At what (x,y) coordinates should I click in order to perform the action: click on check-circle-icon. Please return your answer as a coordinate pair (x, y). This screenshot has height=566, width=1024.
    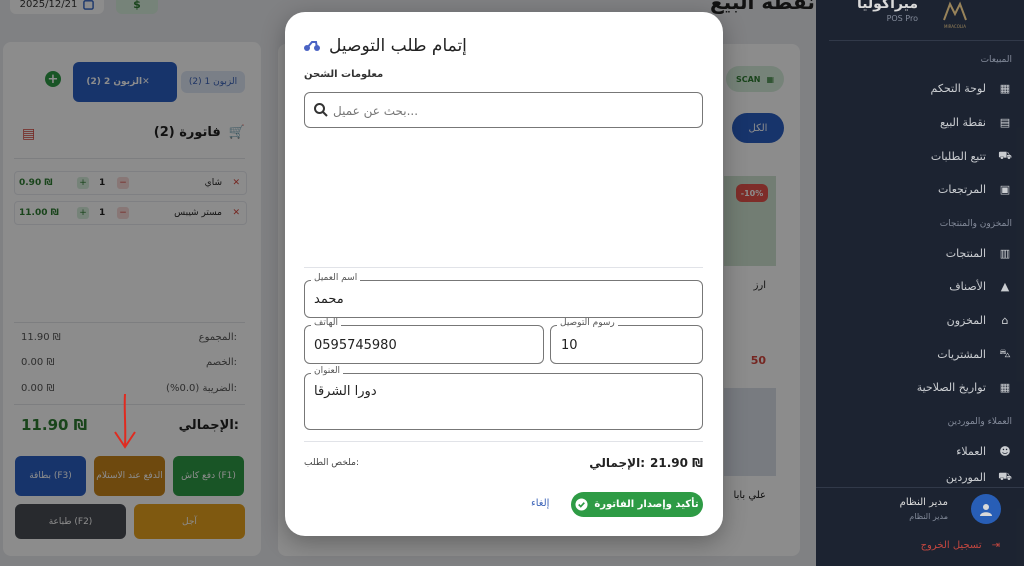
    Looking at the image, I should click on (581, 504).